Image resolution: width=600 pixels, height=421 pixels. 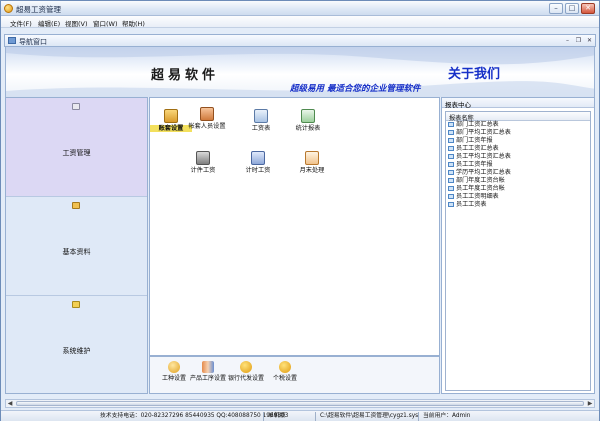 I want to click on sidebar-item-label: 系统维护, so click(x=76, y=351).